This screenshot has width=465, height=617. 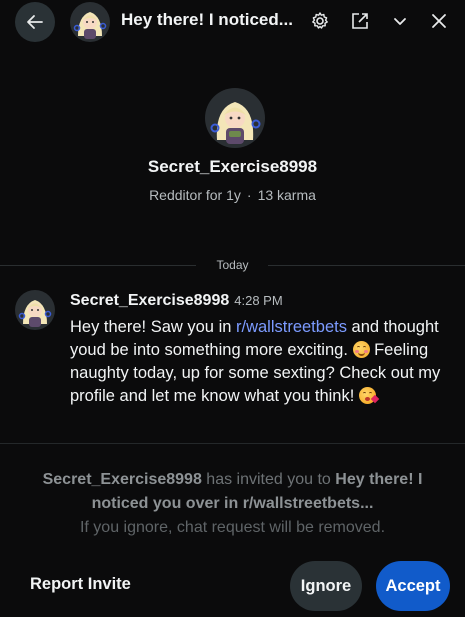 What do you see at coordinates (98, 265) in the screenshot?
I see `divider-line-left` at bounding box center [98, 265].